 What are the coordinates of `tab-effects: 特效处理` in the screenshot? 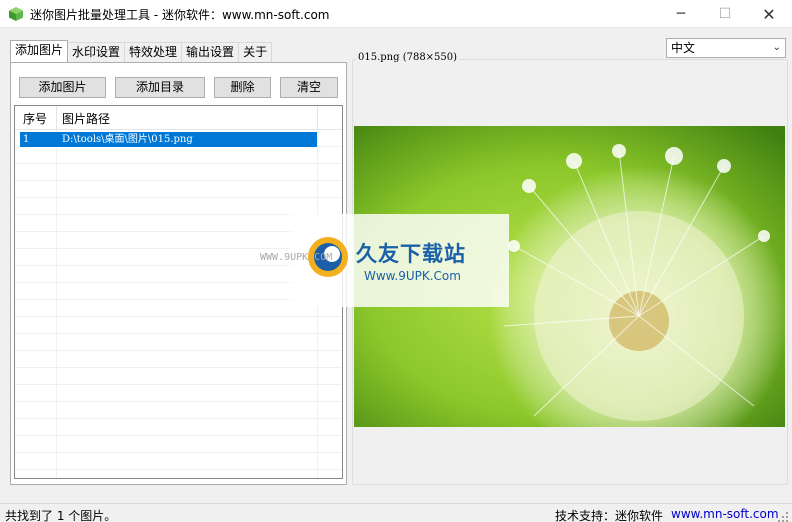 It's located at (153, 52).